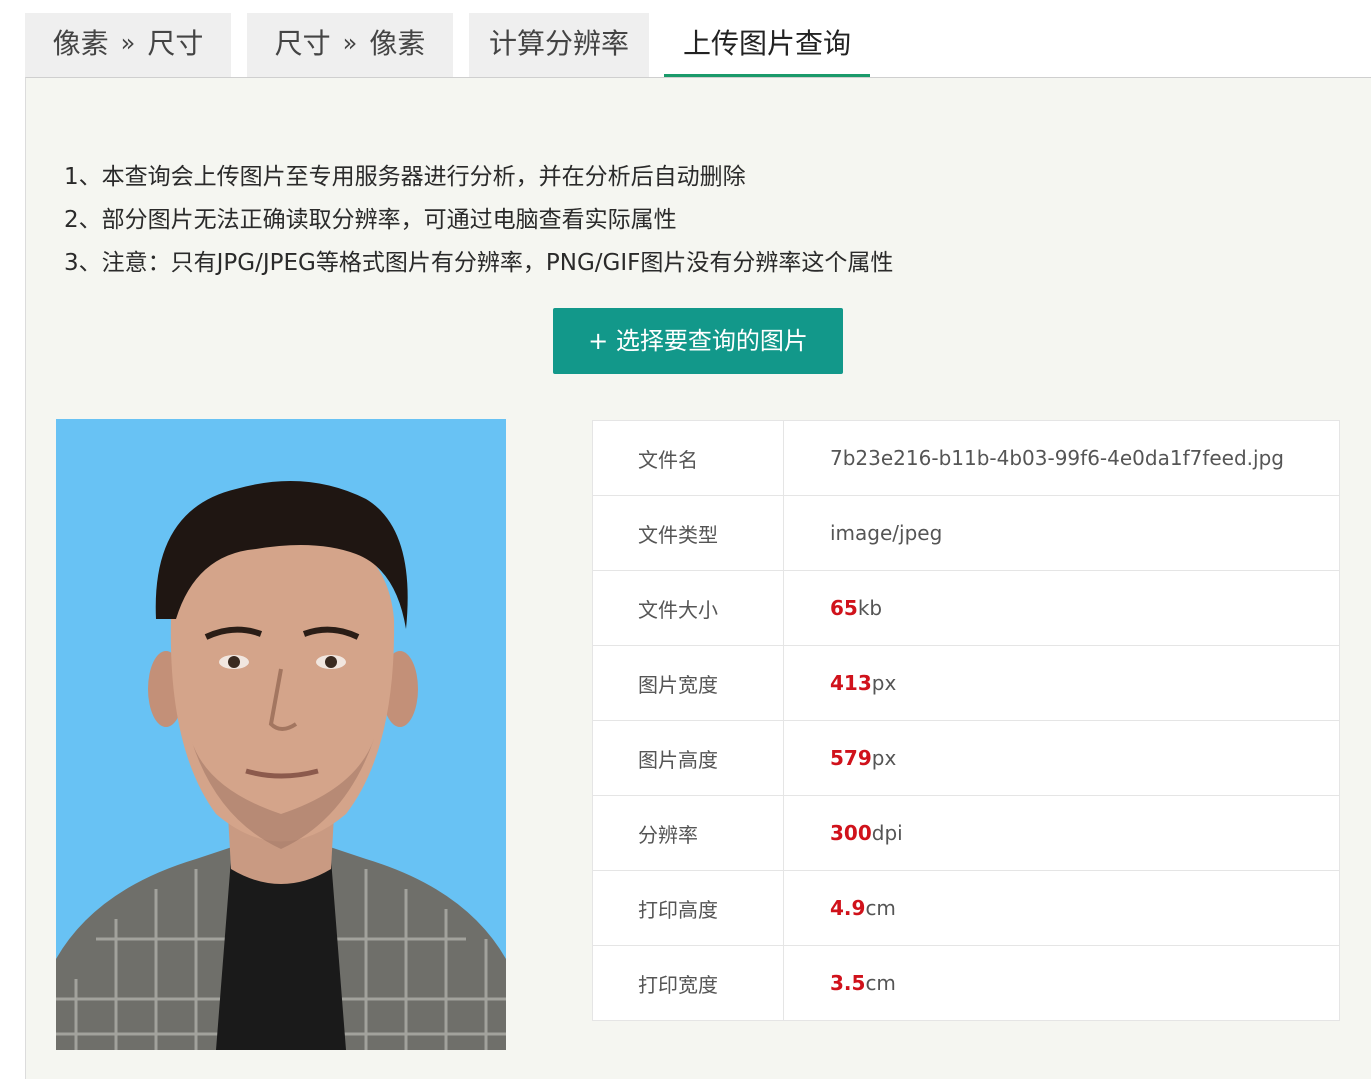 The height and width of the screenshot is (1079, 1371). What do you see at coordinates (880, 908) in the screenshot?
I see `print-height-unit: cm` at bounding box center [880, 908].